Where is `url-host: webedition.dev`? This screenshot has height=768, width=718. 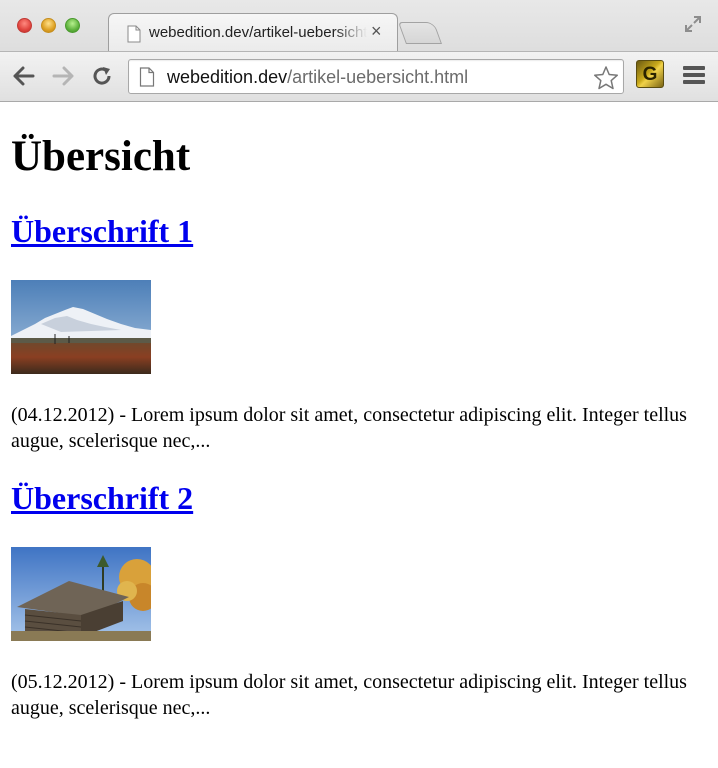
url-host: webedition.dev is located at coordinates (227, 77).